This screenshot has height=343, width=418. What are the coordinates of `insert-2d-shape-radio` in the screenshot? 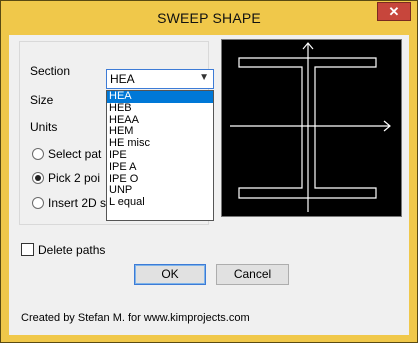 It's located at (38, 203).